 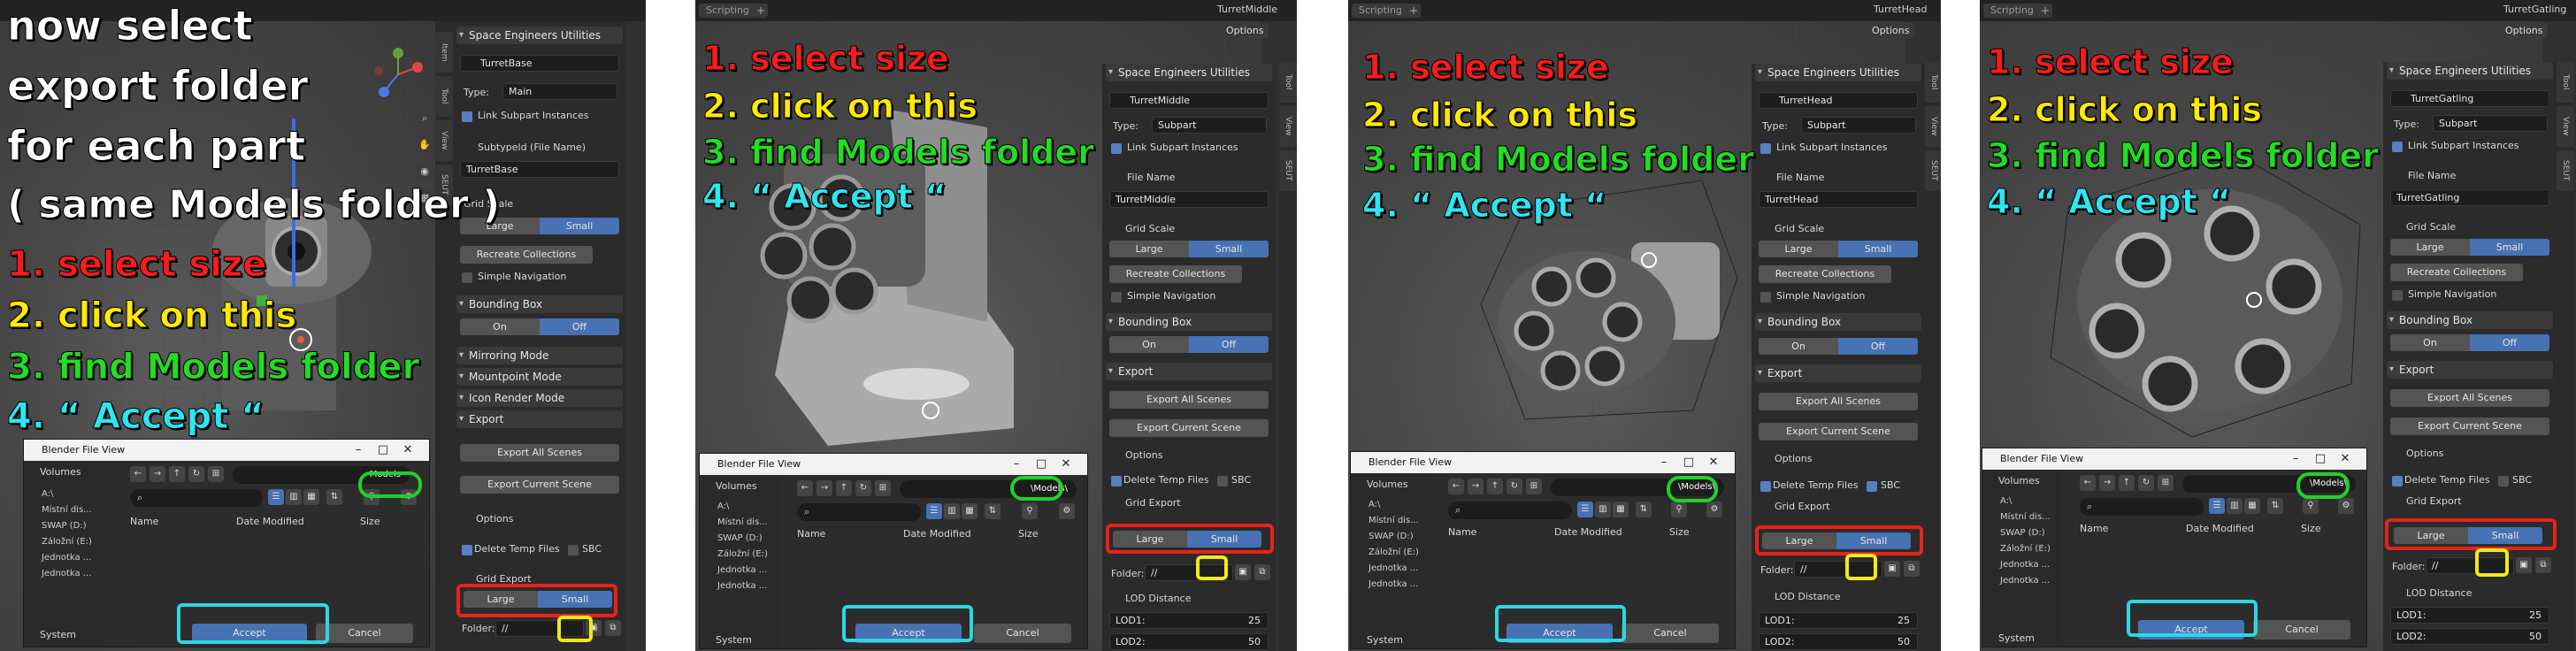 I want to click on grid-small-option: Small, so click(x=579, y=226).